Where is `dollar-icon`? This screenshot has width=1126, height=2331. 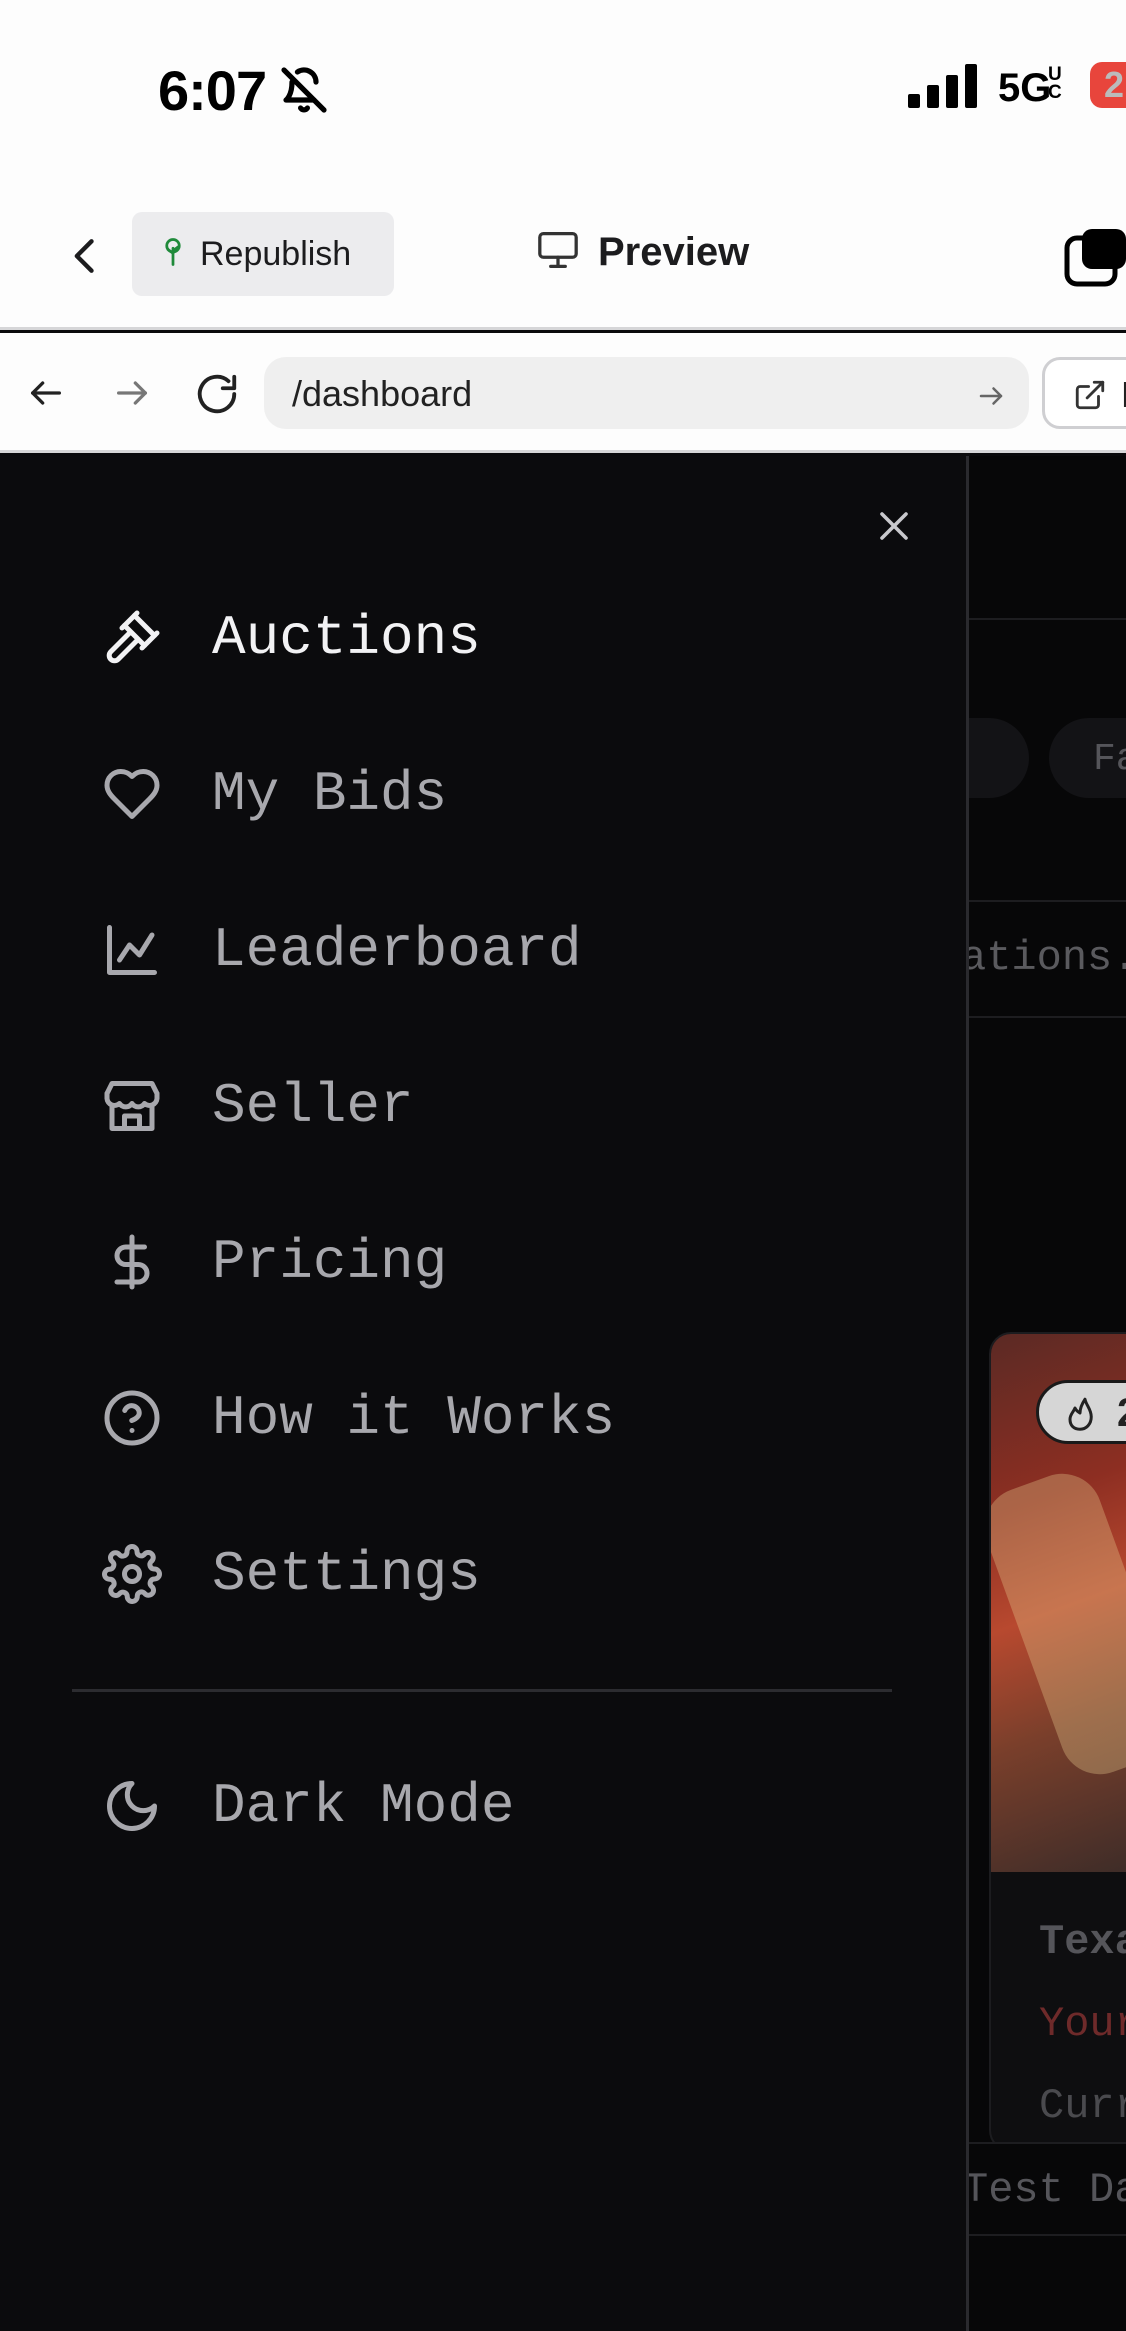
dollar-icon is located at coordinates (132, 1262).